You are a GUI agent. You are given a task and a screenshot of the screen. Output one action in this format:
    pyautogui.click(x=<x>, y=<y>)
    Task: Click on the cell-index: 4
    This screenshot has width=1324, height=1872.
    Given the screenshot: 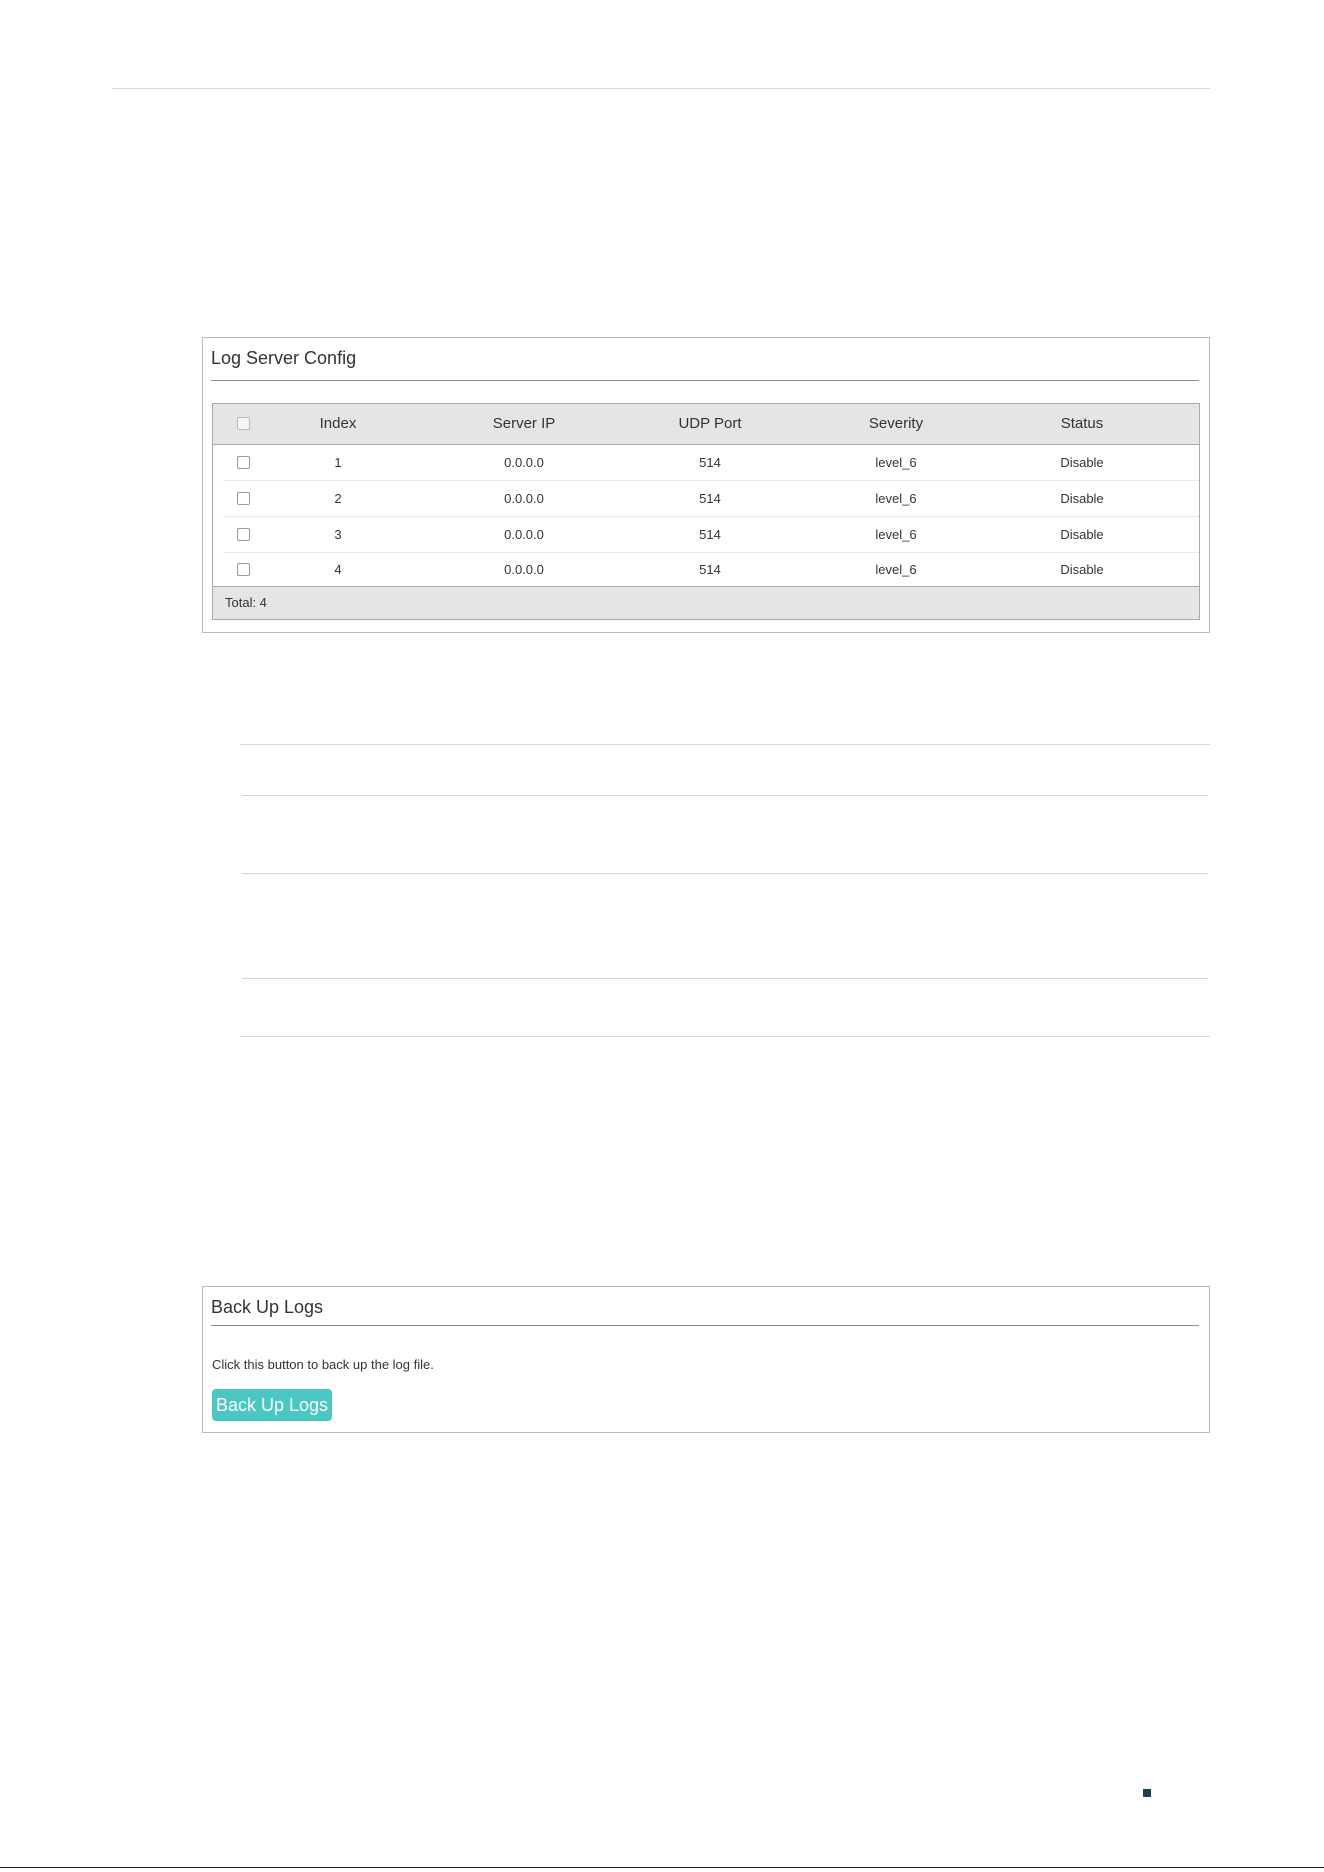 What is the action you would take?
    pyautogui.click(x=338, y=569)
    